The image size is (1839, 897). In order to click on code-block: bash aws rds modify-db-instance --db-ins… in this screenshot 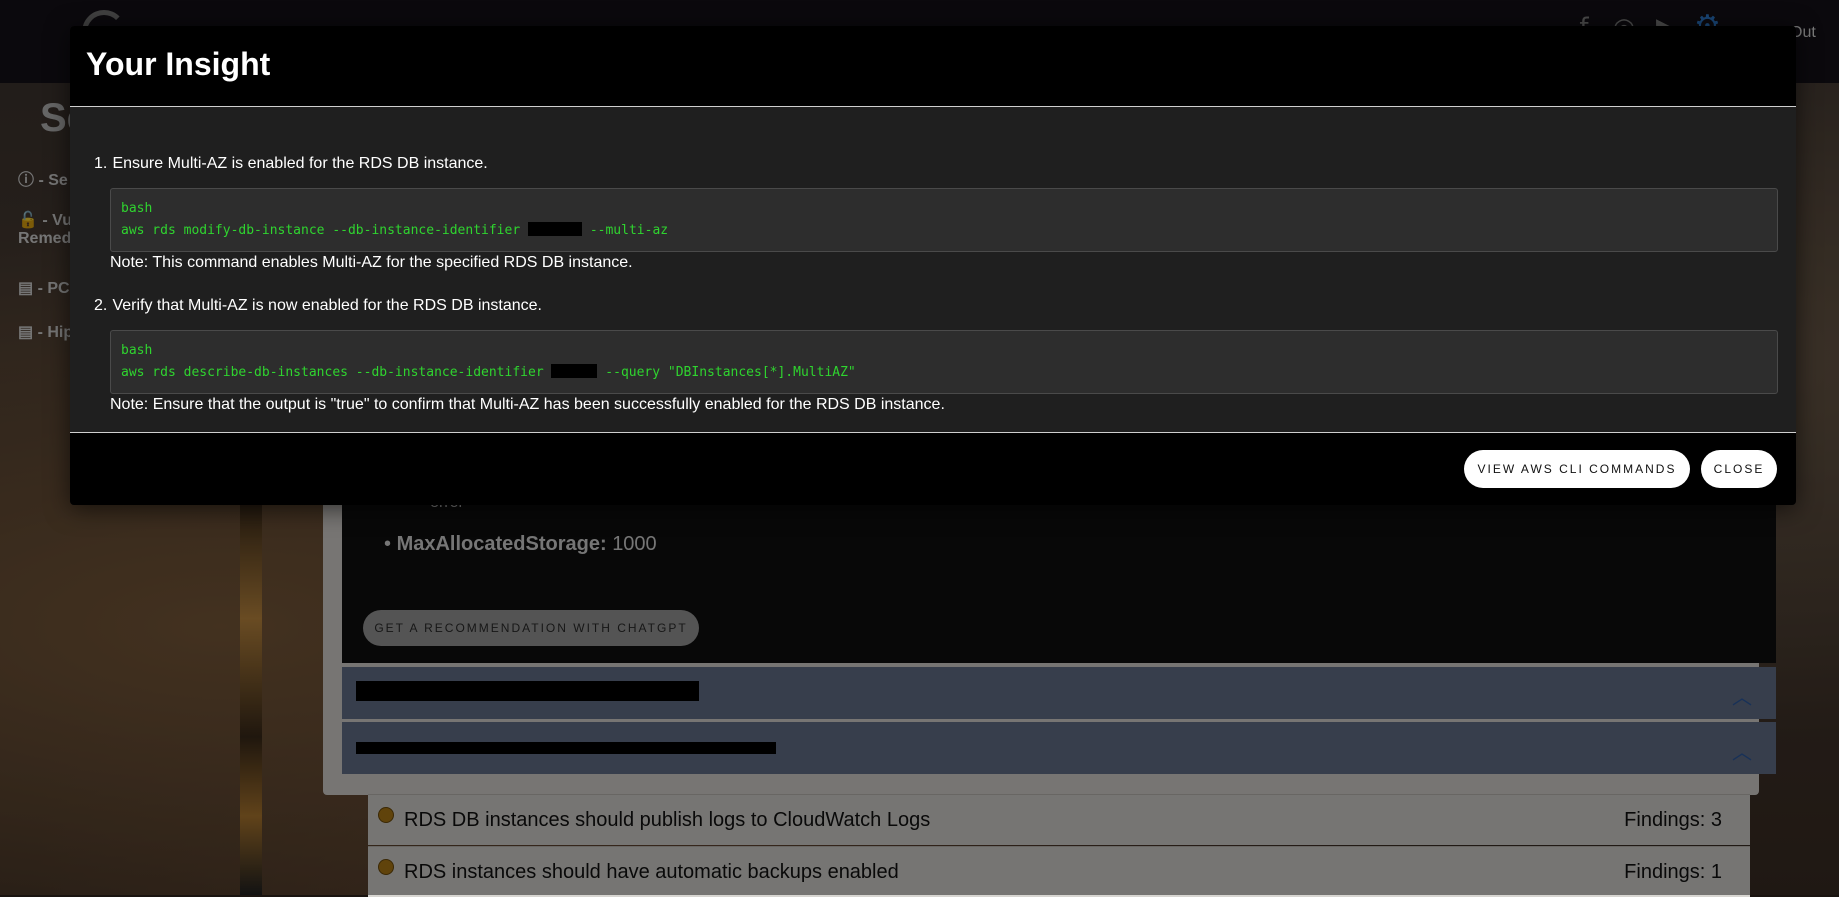, I will do `click(944, 220)`.